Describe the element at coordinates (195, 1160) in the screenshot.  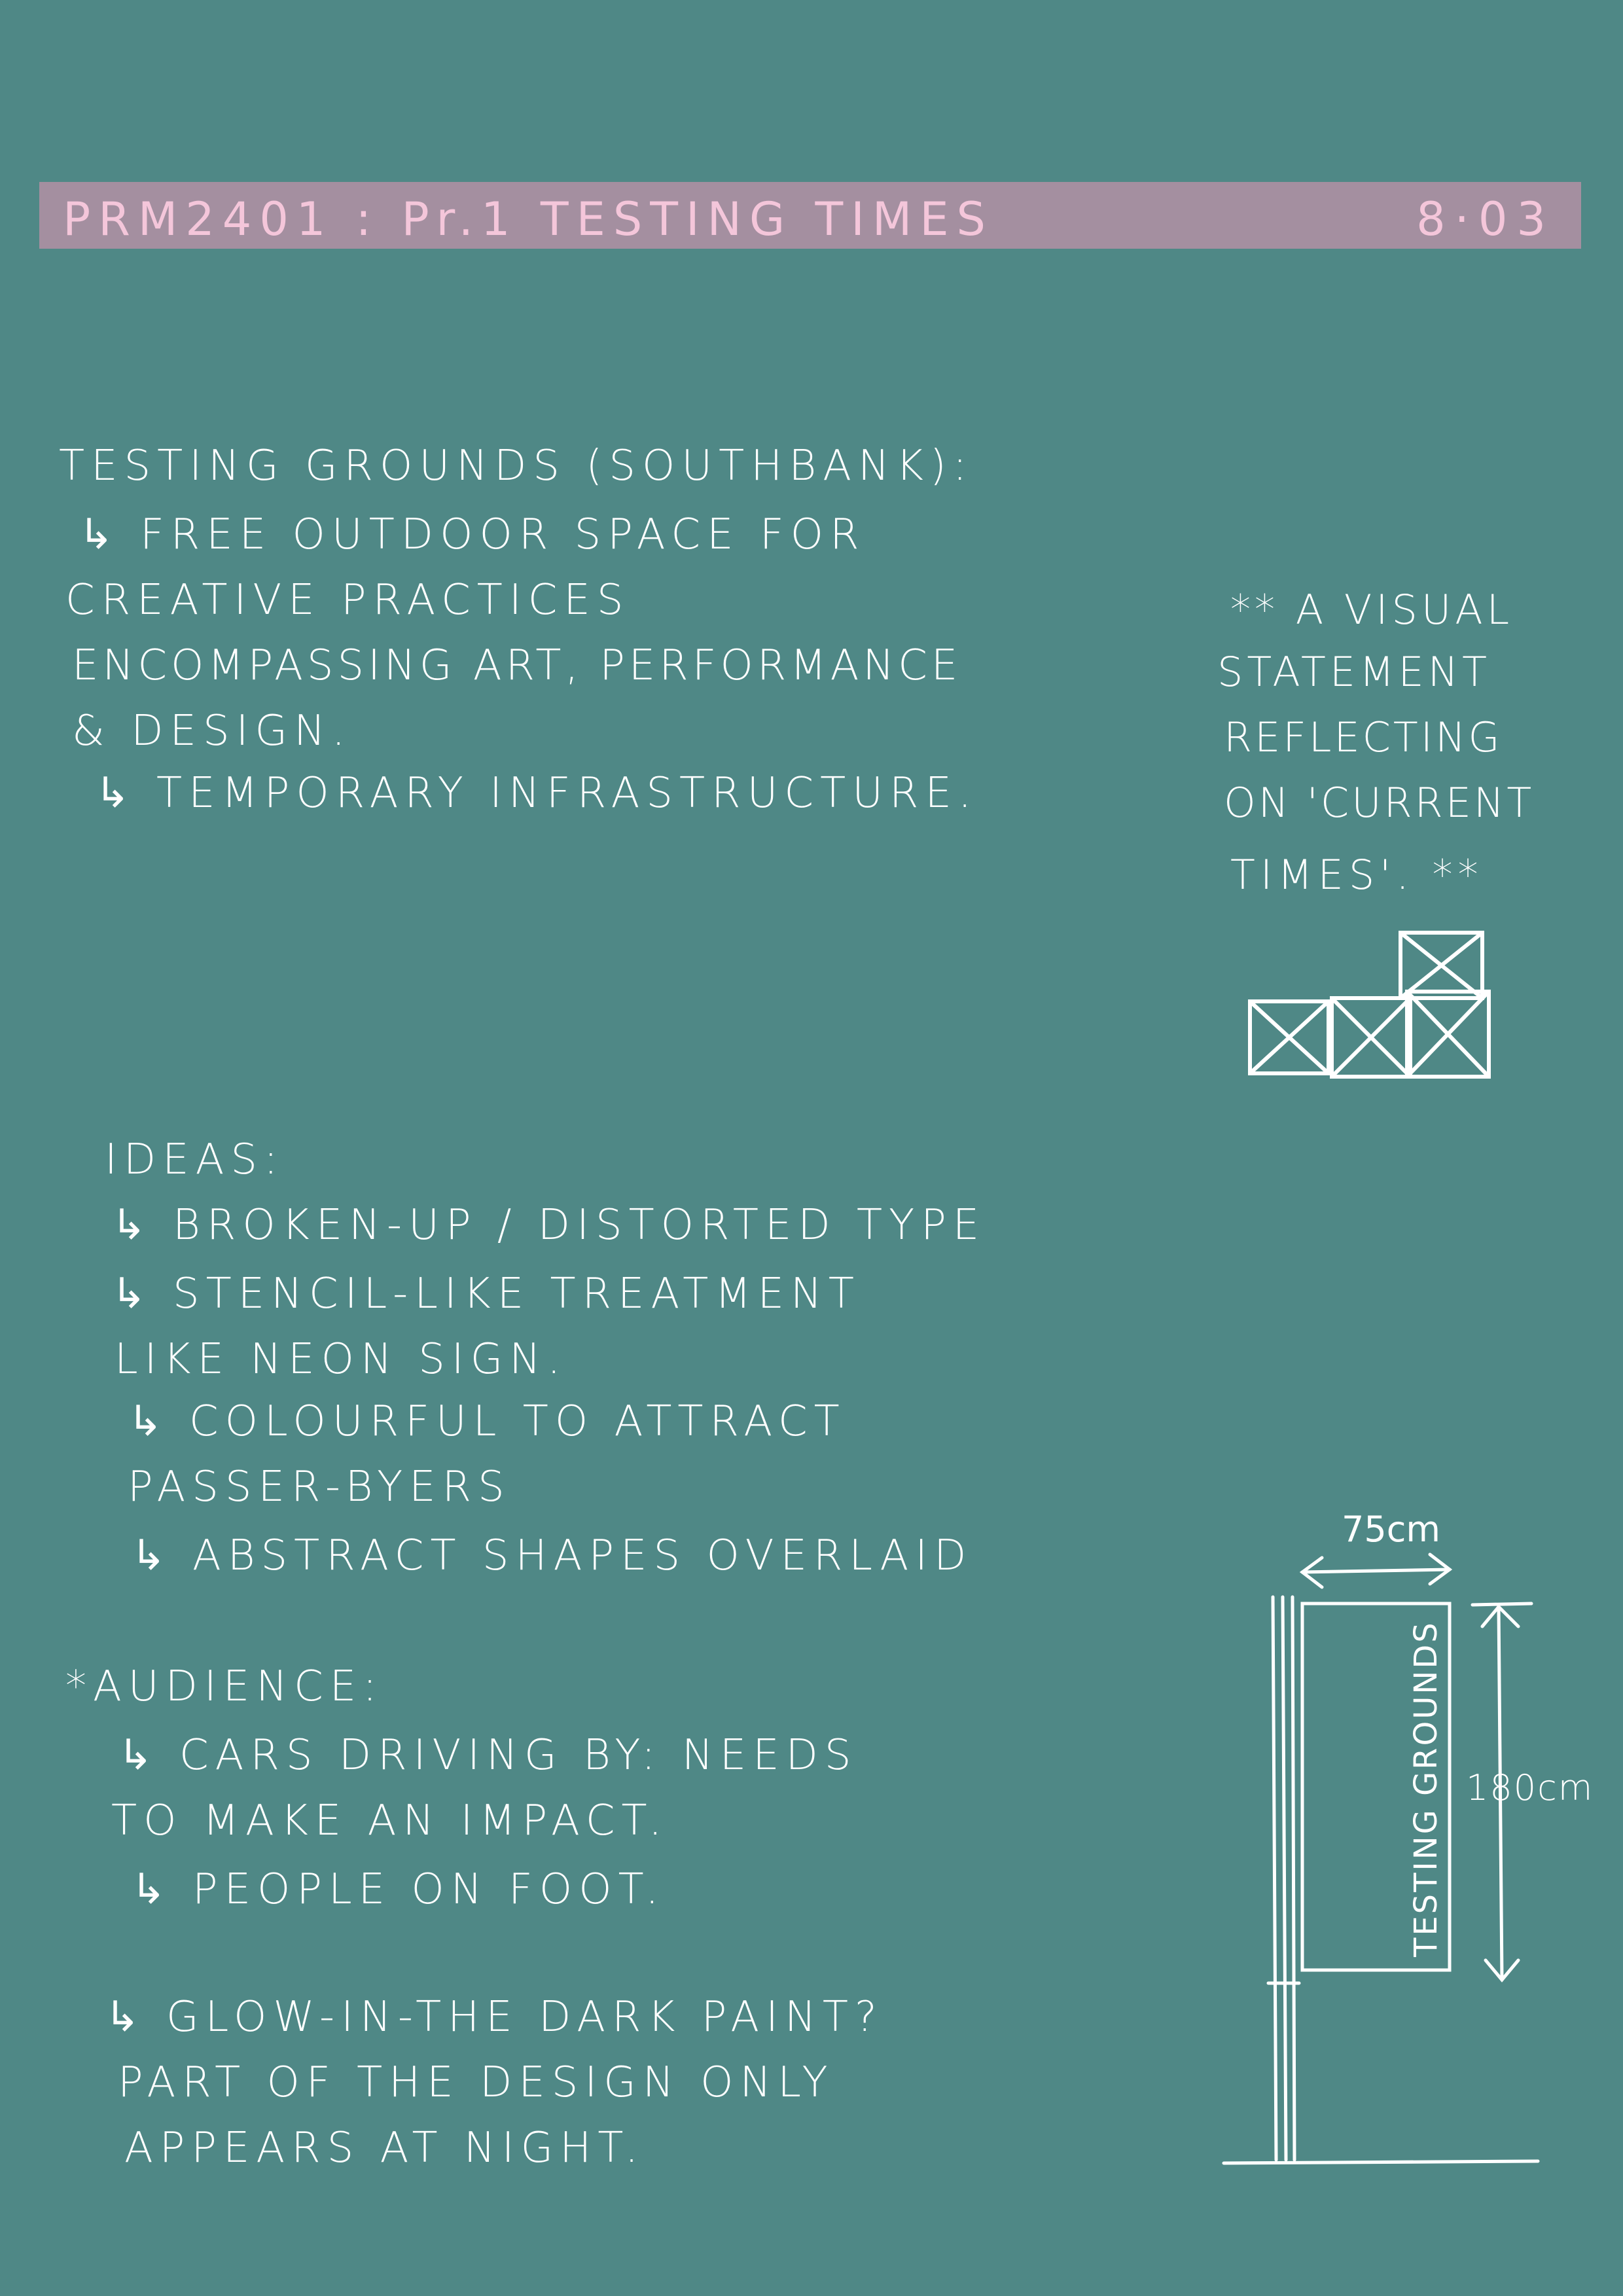
I see `ideas-heading: IDEAS:` at that location.